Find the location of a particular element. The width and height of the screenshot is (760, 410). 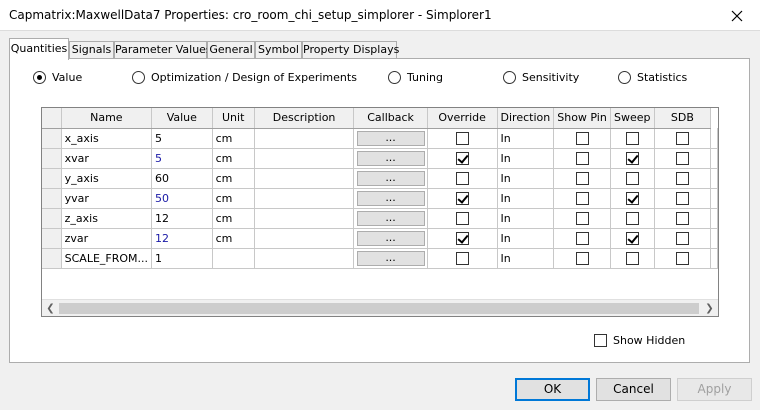

table-row: z_axis 12 cm... In is located at coordinates (380, 218).